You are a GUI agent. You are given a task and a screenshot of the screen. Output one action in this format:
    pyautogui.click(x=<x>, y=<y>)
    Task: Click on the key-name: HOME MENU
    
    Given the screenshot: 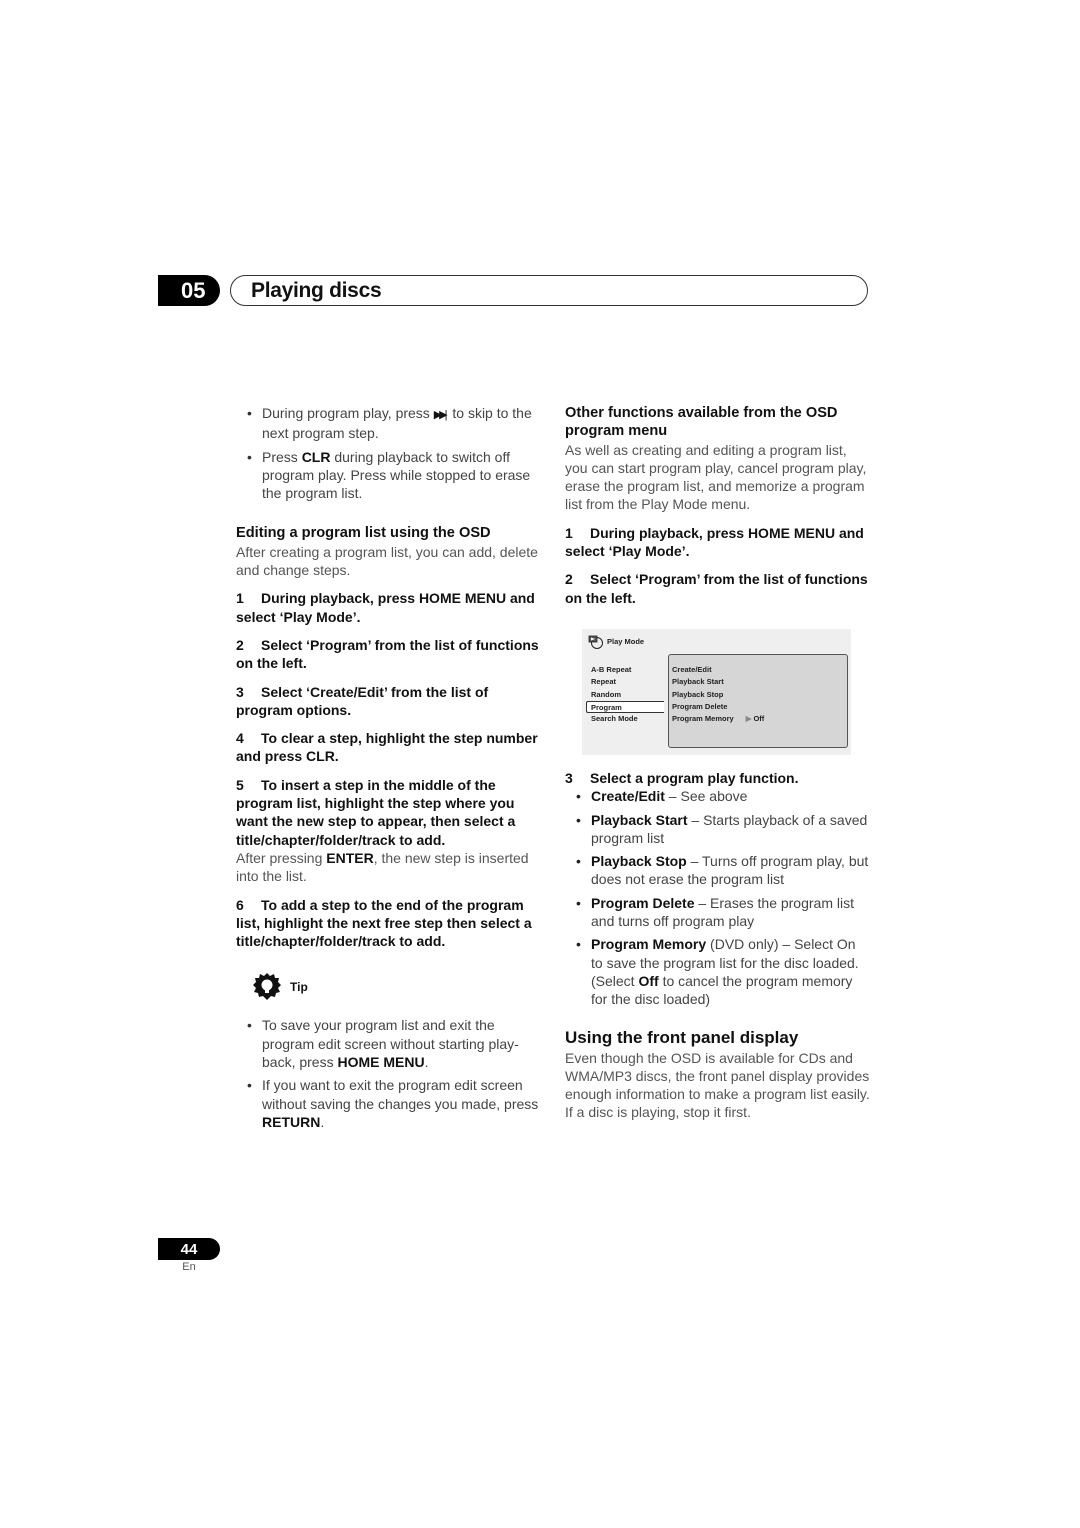 What is the action you would take?
    pyautogui.click(x=381, y=1062)
    